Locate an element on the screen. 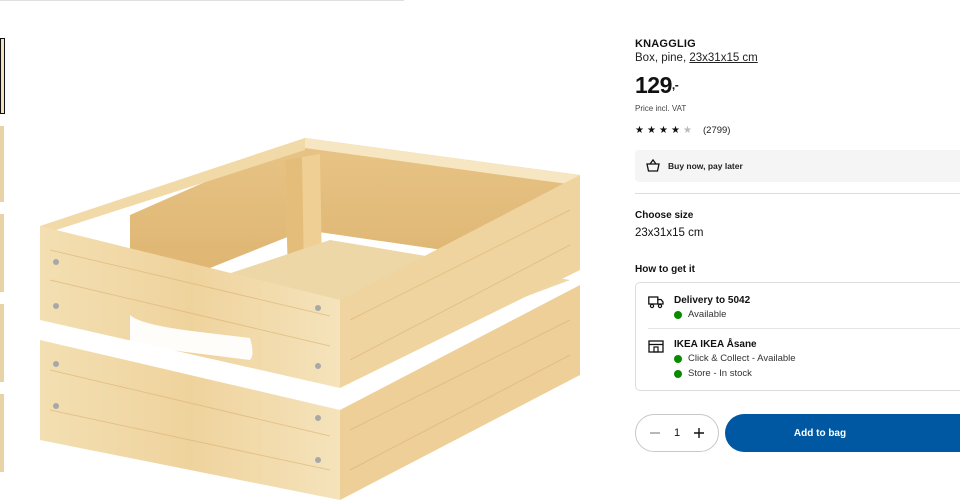  delivery-status-text: Available is located at coordinates (707, 314).